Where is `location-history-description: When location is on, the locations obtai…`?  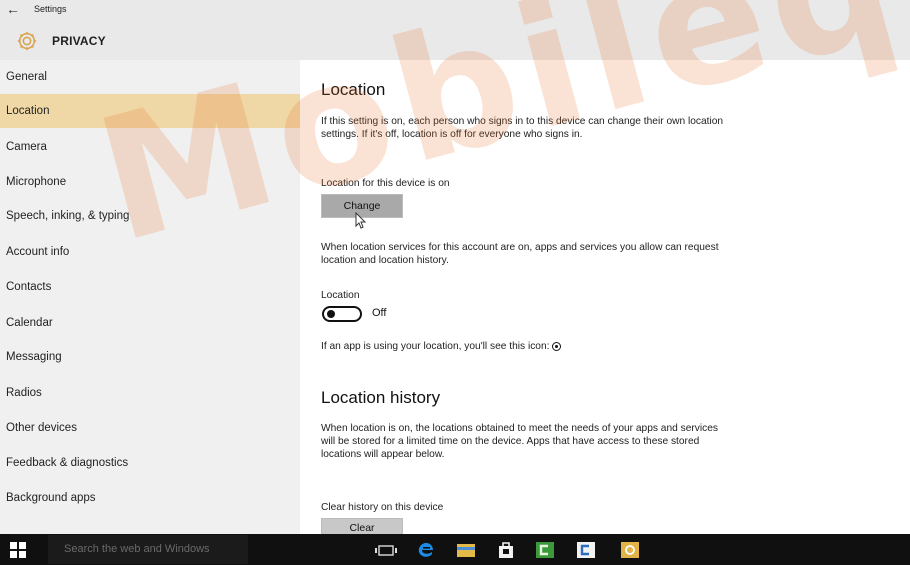
location-history-description: When location is on, the locations obtai… is located at coordinates (519, 441).